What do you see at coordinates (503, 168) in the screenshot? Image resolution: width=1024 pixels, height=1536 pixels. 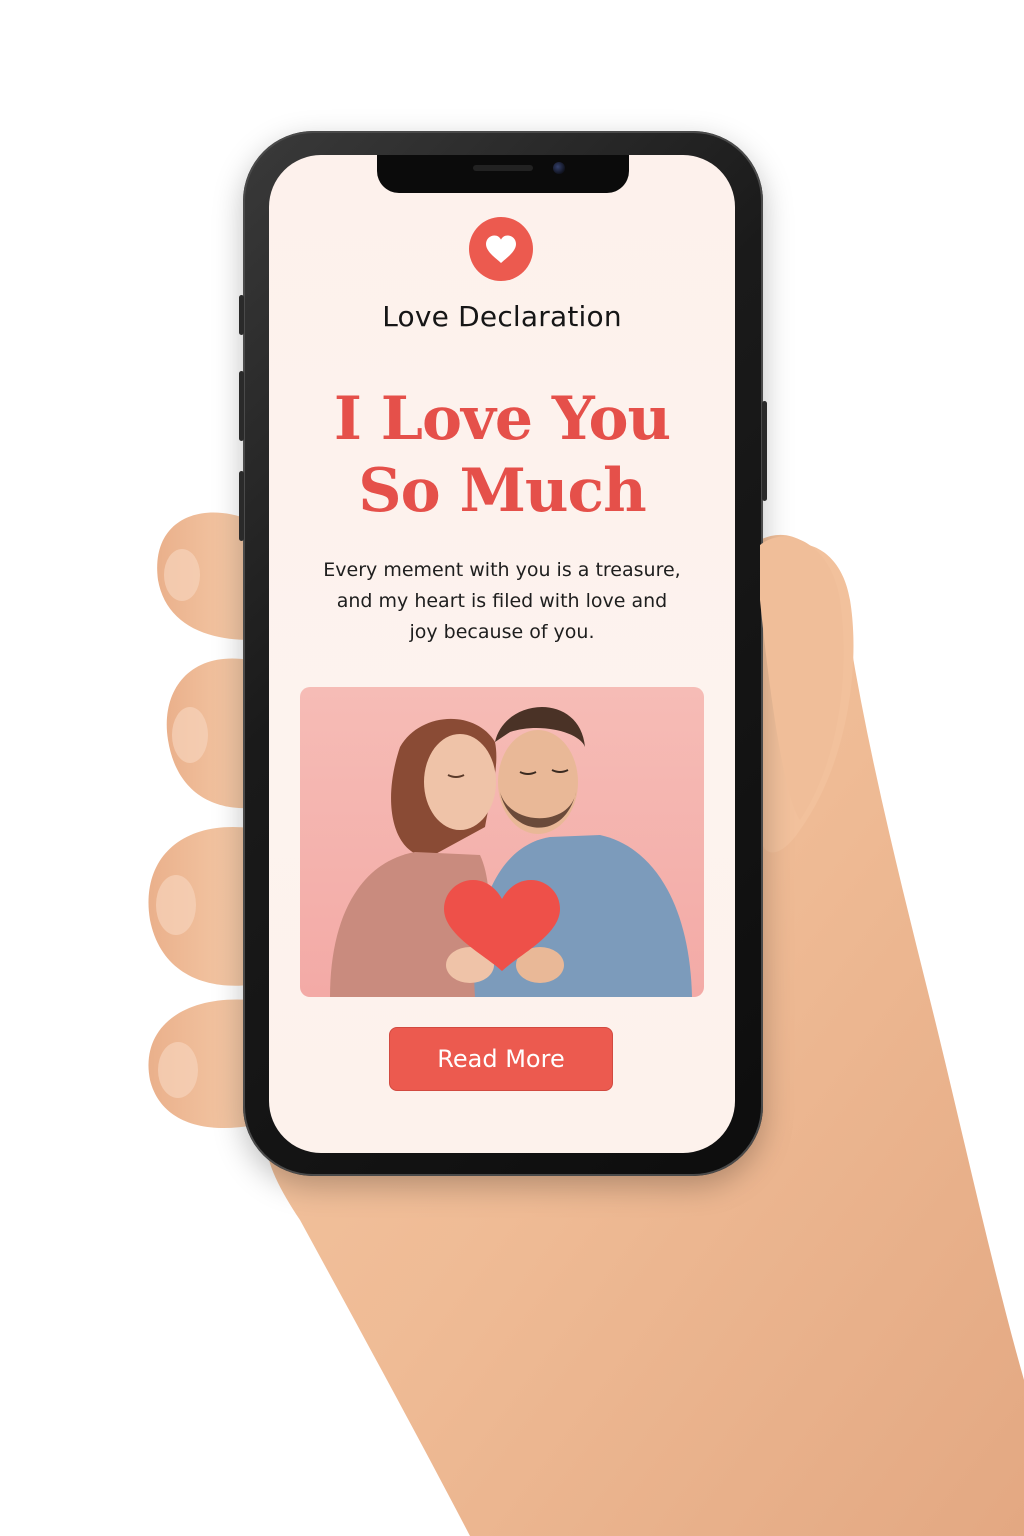 I see `speaker-grille` at bounding box center [503, 168].